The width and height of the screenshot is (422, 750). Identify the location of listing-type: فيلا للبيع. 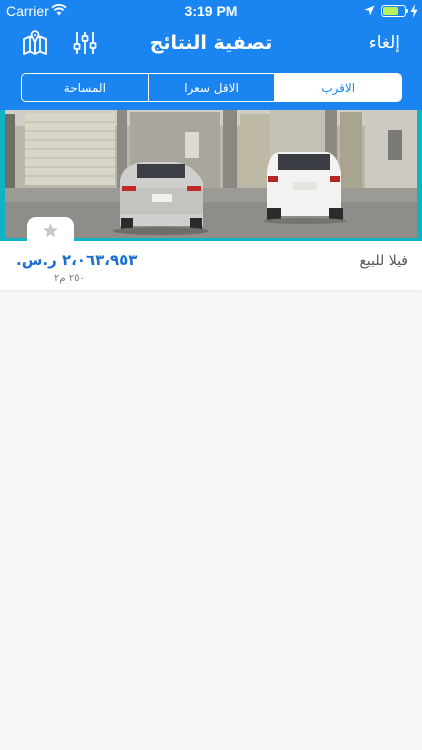
(383, 261).